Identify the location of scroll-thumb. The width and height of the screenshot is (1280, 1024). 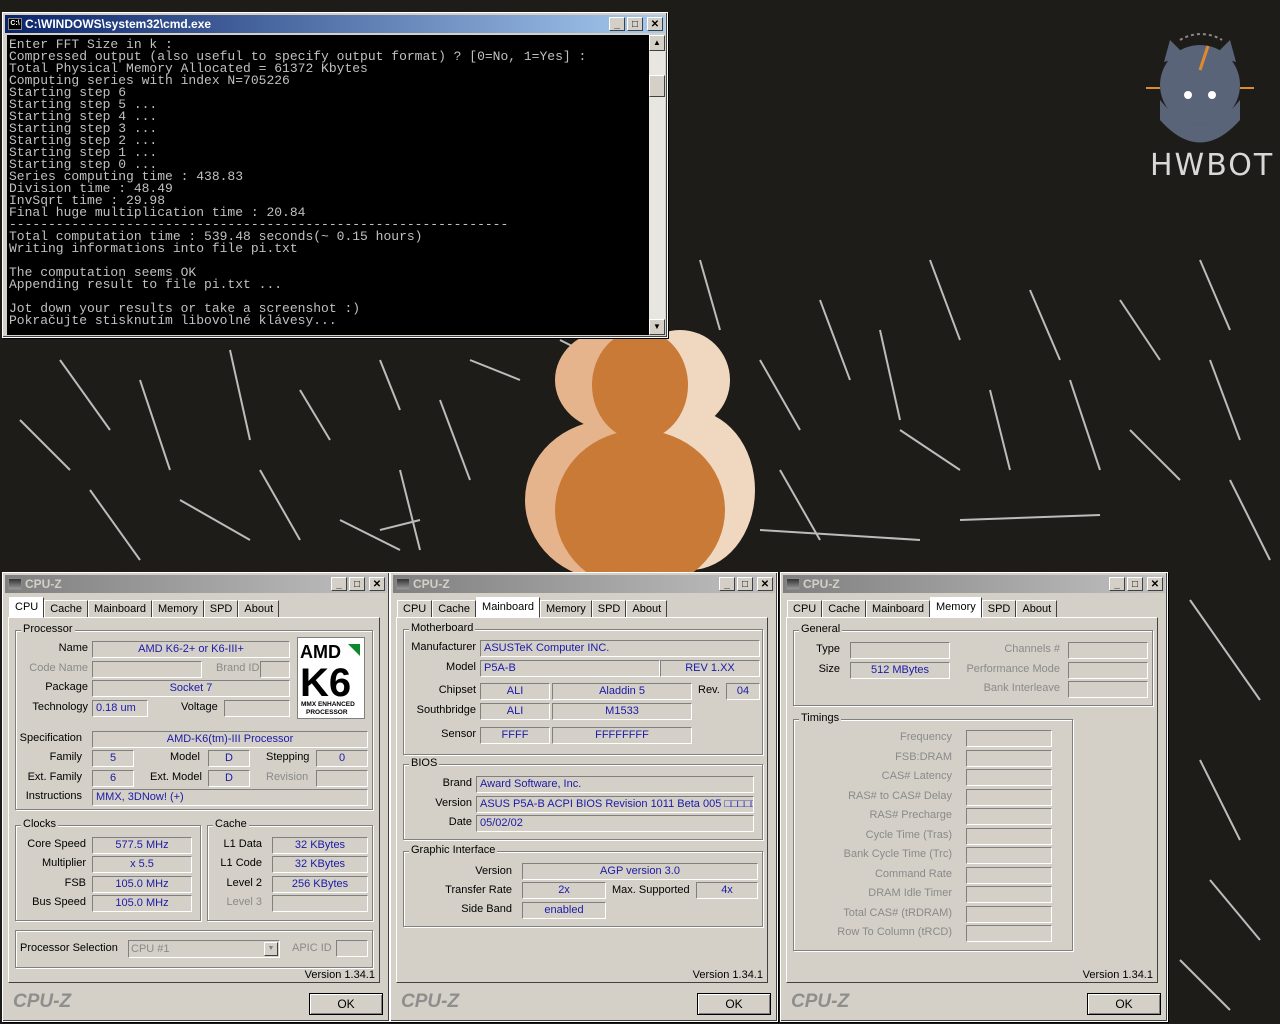
(657, 86).